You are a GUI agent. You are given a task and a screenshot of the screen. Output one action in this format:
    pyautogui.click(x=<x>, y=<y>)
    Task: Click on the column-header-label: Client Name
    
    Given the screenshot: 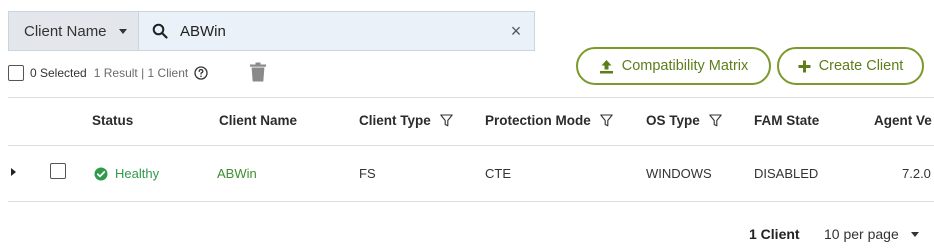 What is the action you would take?
    pyautogui.click(x=258, y=120)
    